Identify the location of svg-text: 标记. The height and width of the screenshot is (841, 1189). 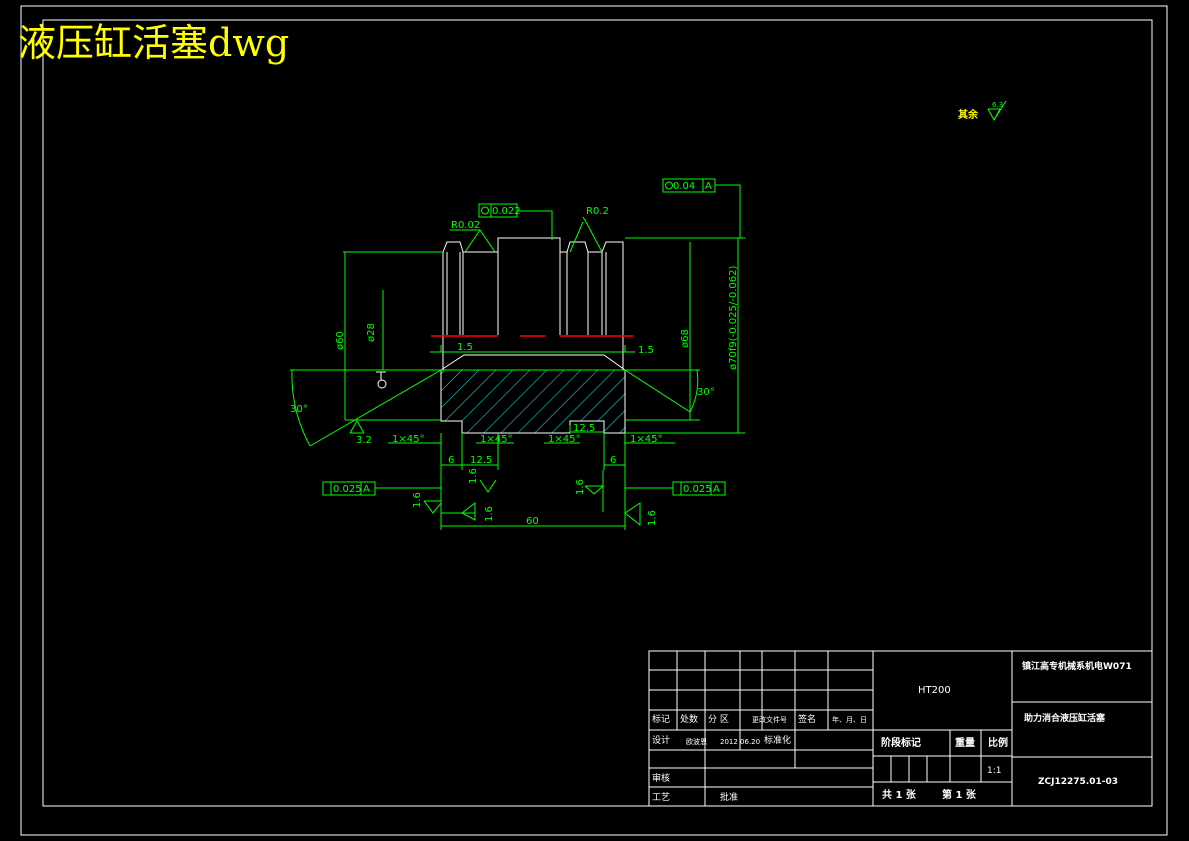
(661, 719).